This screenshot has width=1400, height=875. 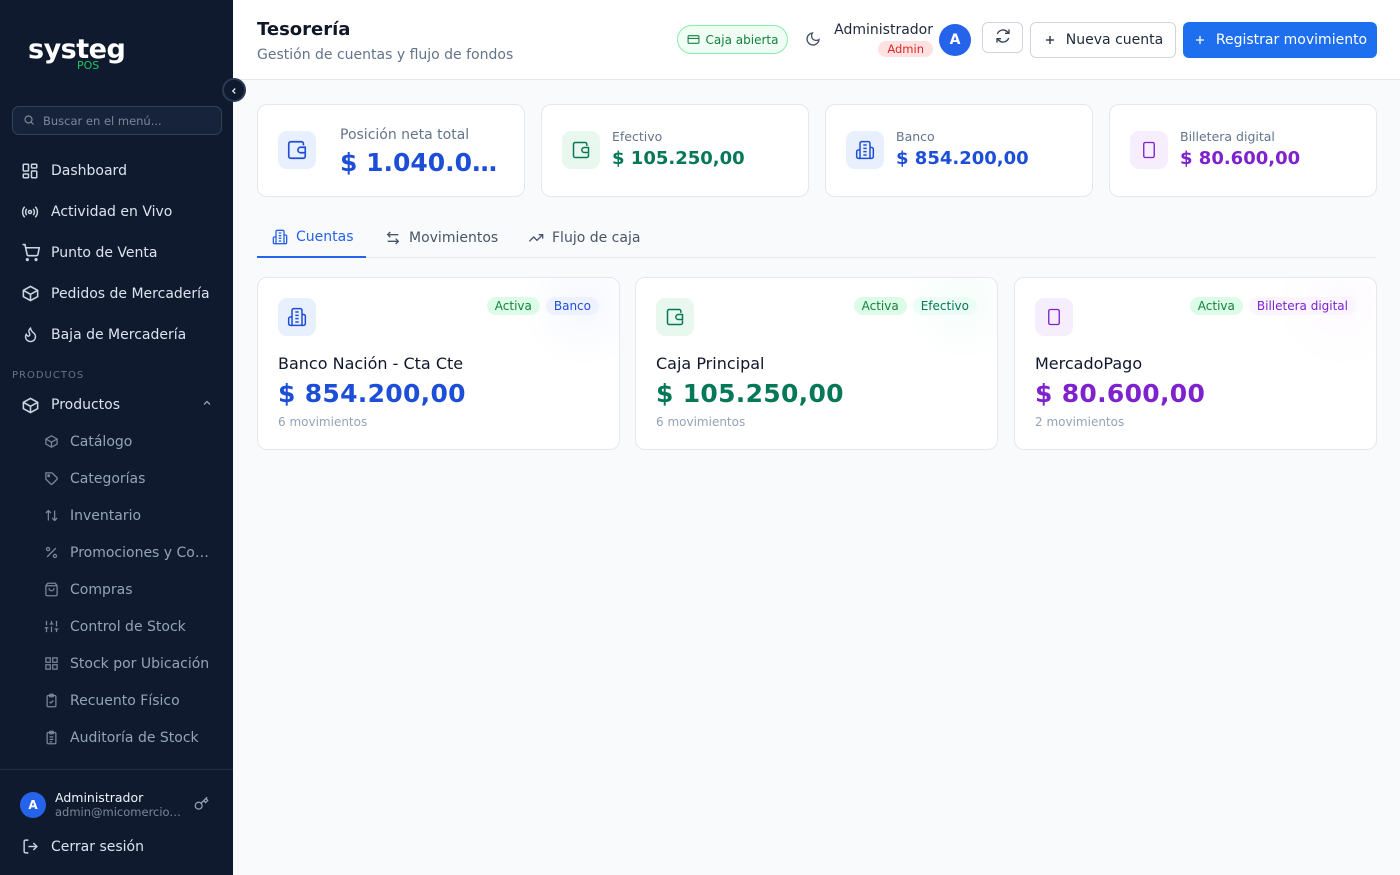 What do you see at coordinates (385, 55) in the screenshot?
I see `page-subtitle: Gestión de cuentas y flujo de fondos` at bounding box center [385, 55].